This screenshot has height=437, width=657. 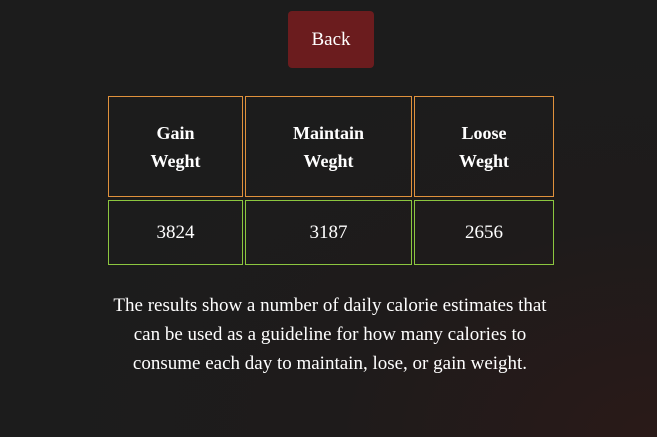 I want to click on header-maintain-line2: Weght, so click(x=328, y=160).